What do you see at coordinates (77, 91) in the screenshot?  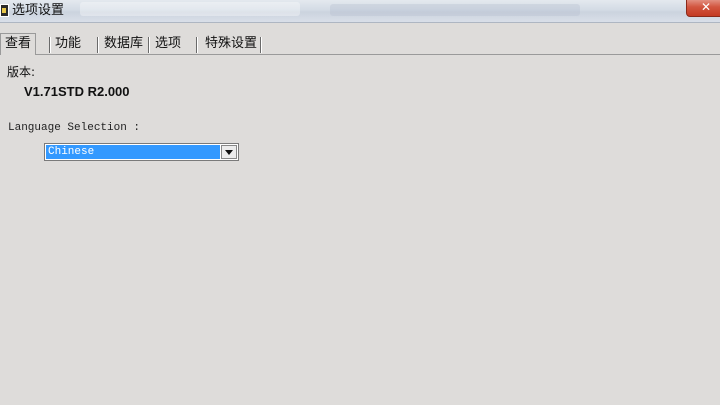 I see `version-value: V1.71STD R2.000` at bounding box center [77, 91].